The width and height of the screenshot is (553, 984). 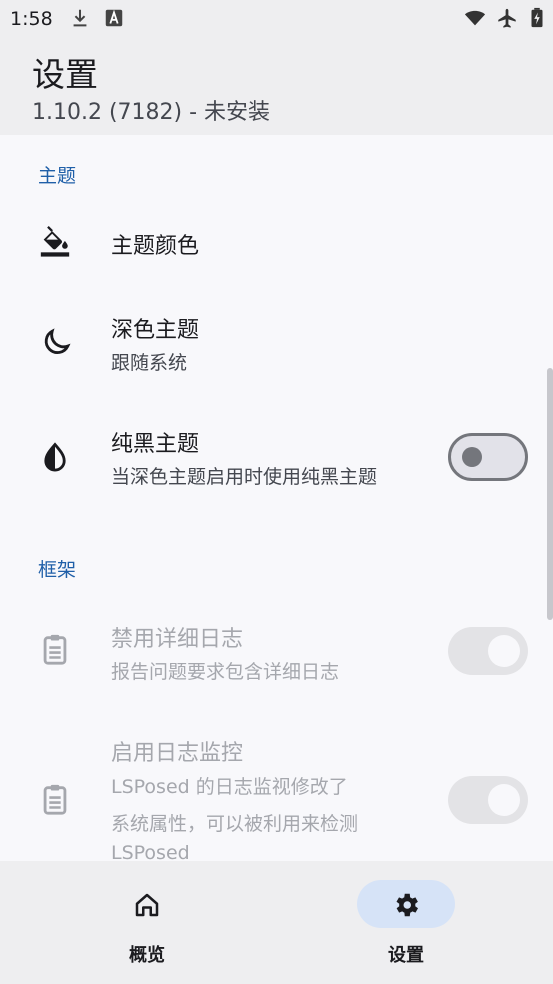 I want to click on section-header-theme: 主题, so click(x=57, y=176).